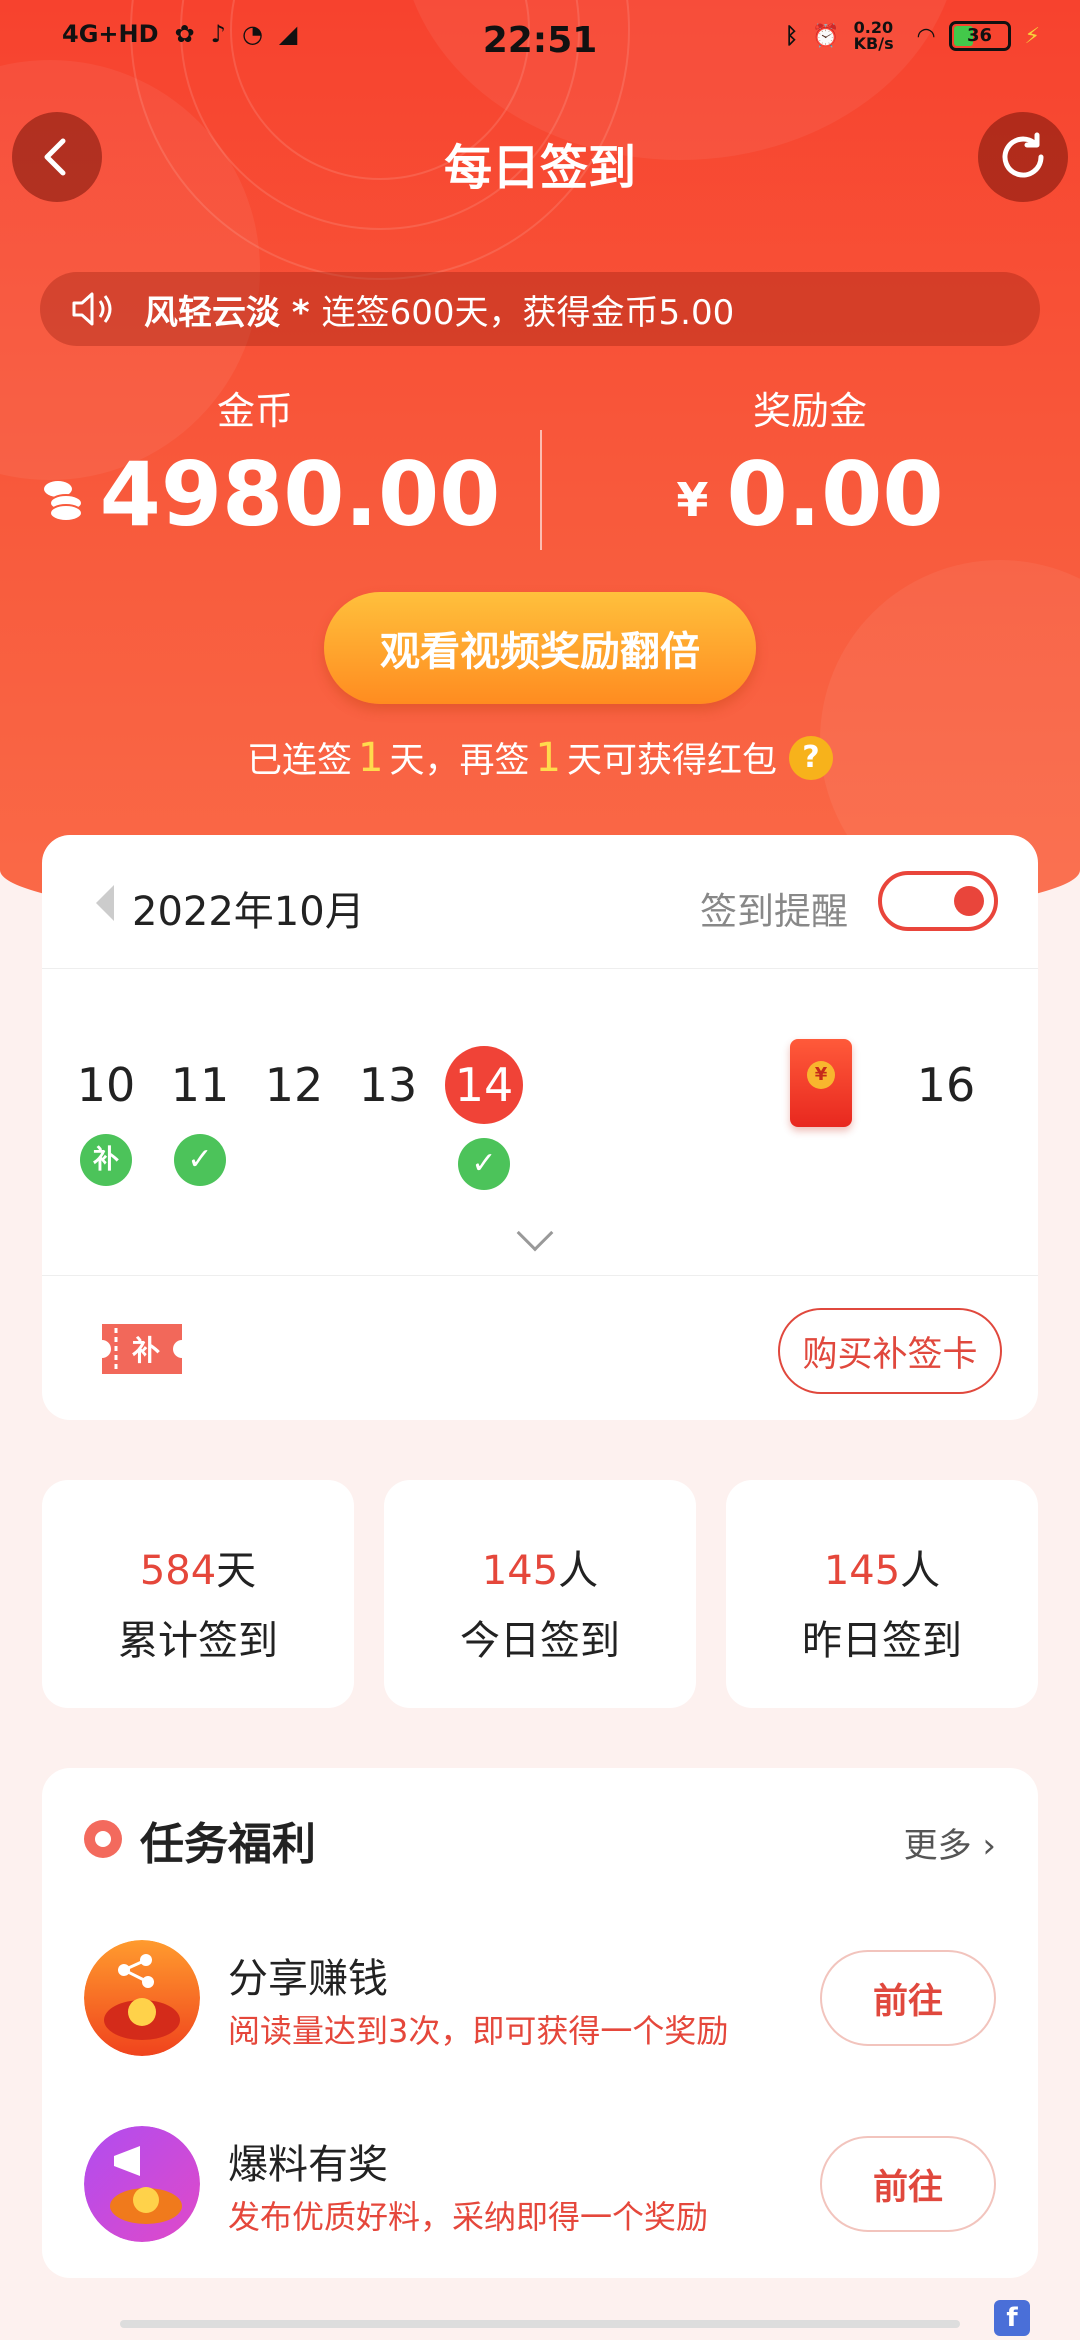  Describe the element at coordinates (200, 1118) in the screenshot. I see `calendar-day: 11 ✓` at that location.